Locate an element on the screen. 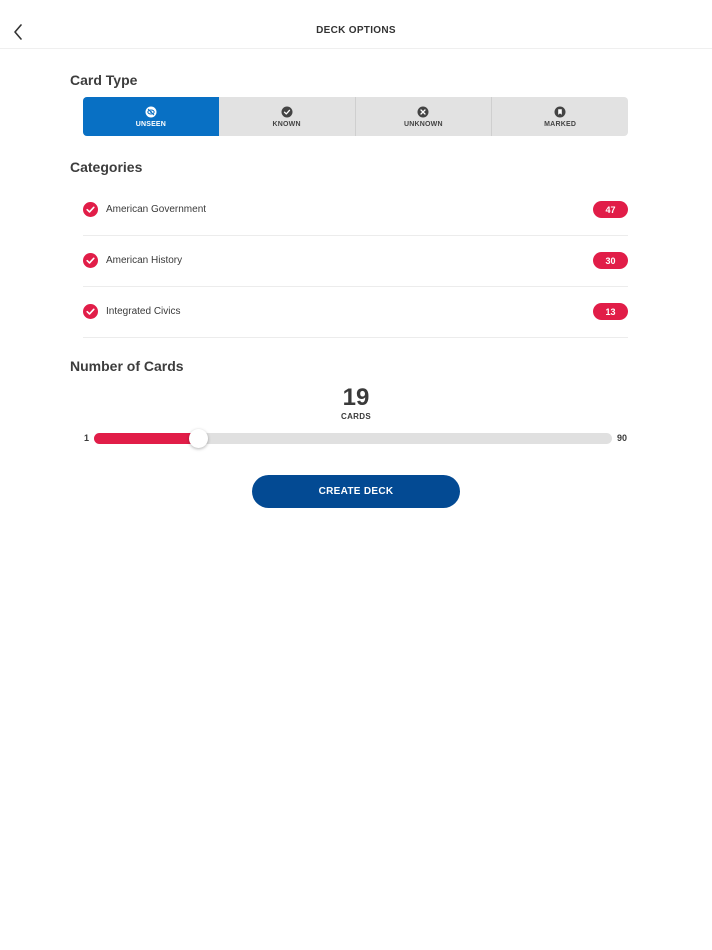 This screenshot has height=950, width=712. card-count-value: 19 is located at coordinates (356, 397).